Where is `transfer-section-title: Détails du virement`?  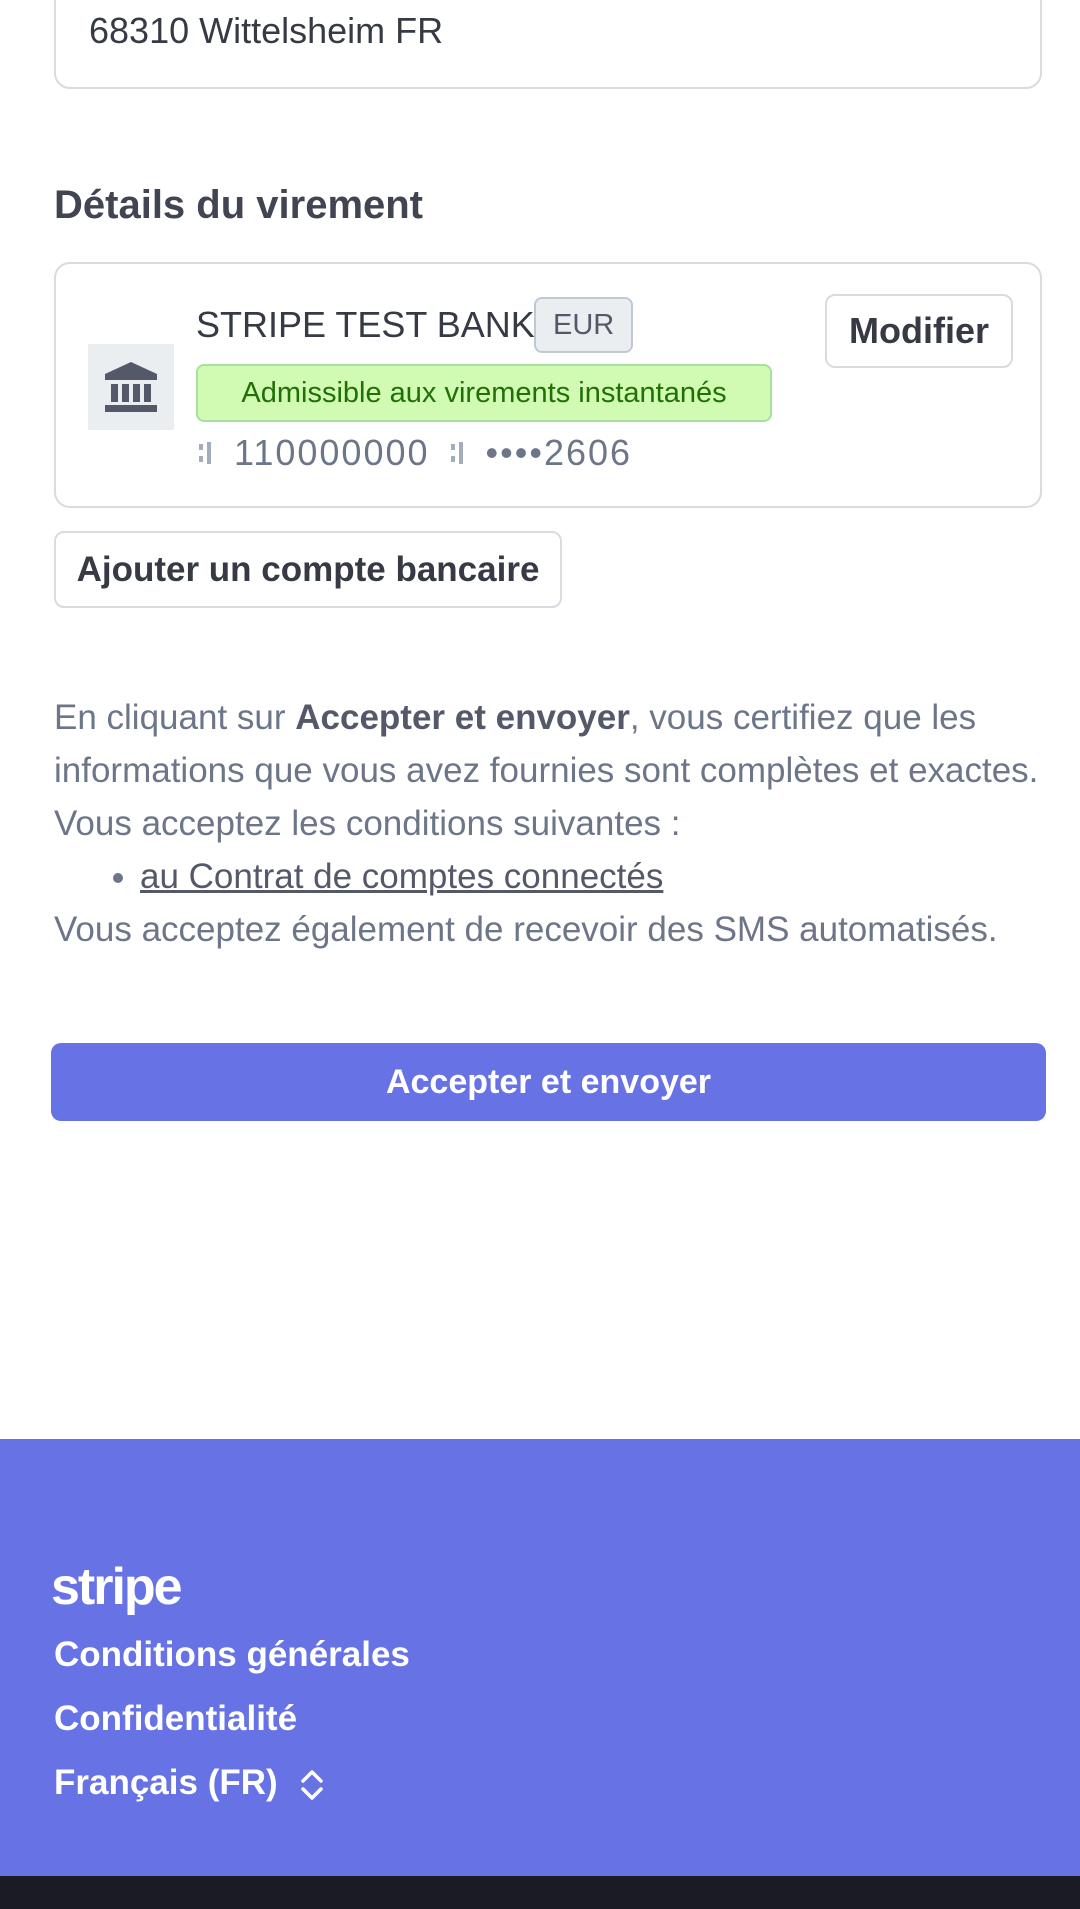 transfer-section-title: Détails du virement is located at coordinates (239, 205).